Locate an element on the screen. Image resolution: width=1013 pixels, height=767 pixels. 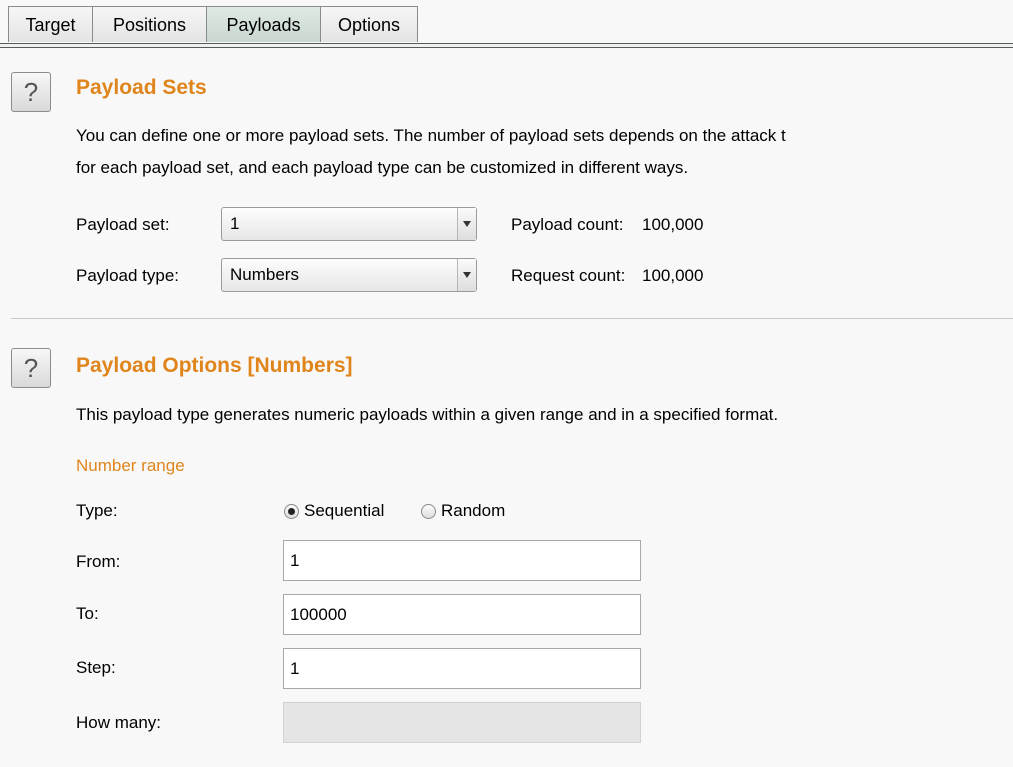
payload-count-label: Payload count: is located at coordinates (567, 224).